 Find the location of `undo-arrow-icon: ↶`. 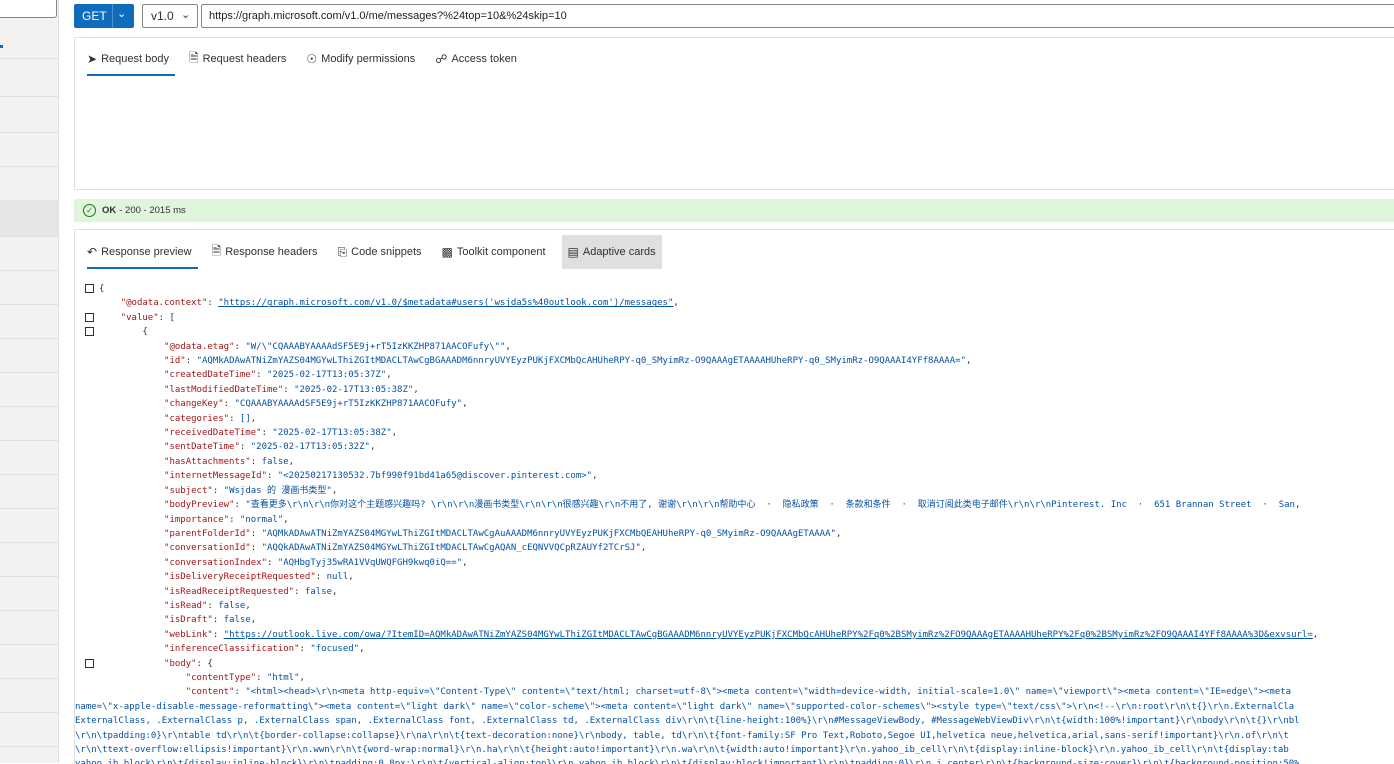

undo-arrow-icon: ↶ is located at coordinates (92, 252).